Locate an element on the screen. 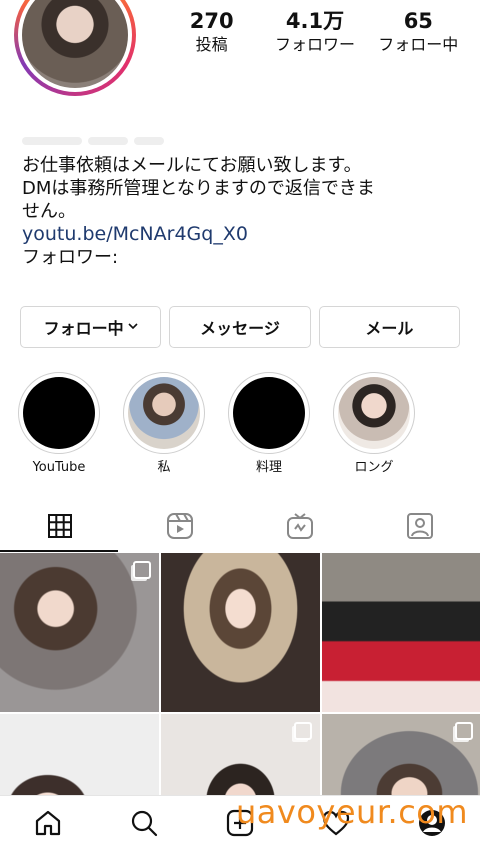 Image resolution: width=480 pixels, height=853 pixels. search-button is located at coordinates (144, 825).